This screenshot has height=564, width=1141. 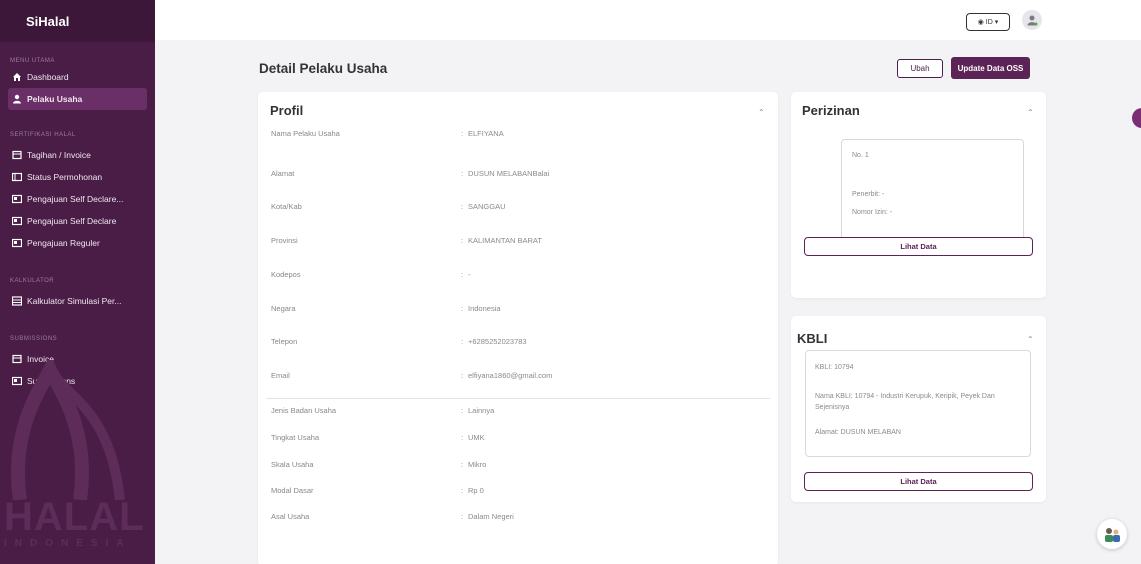 I want to click on perizinan-penerbit: Penerbit: -, so click(x=868, y=194).